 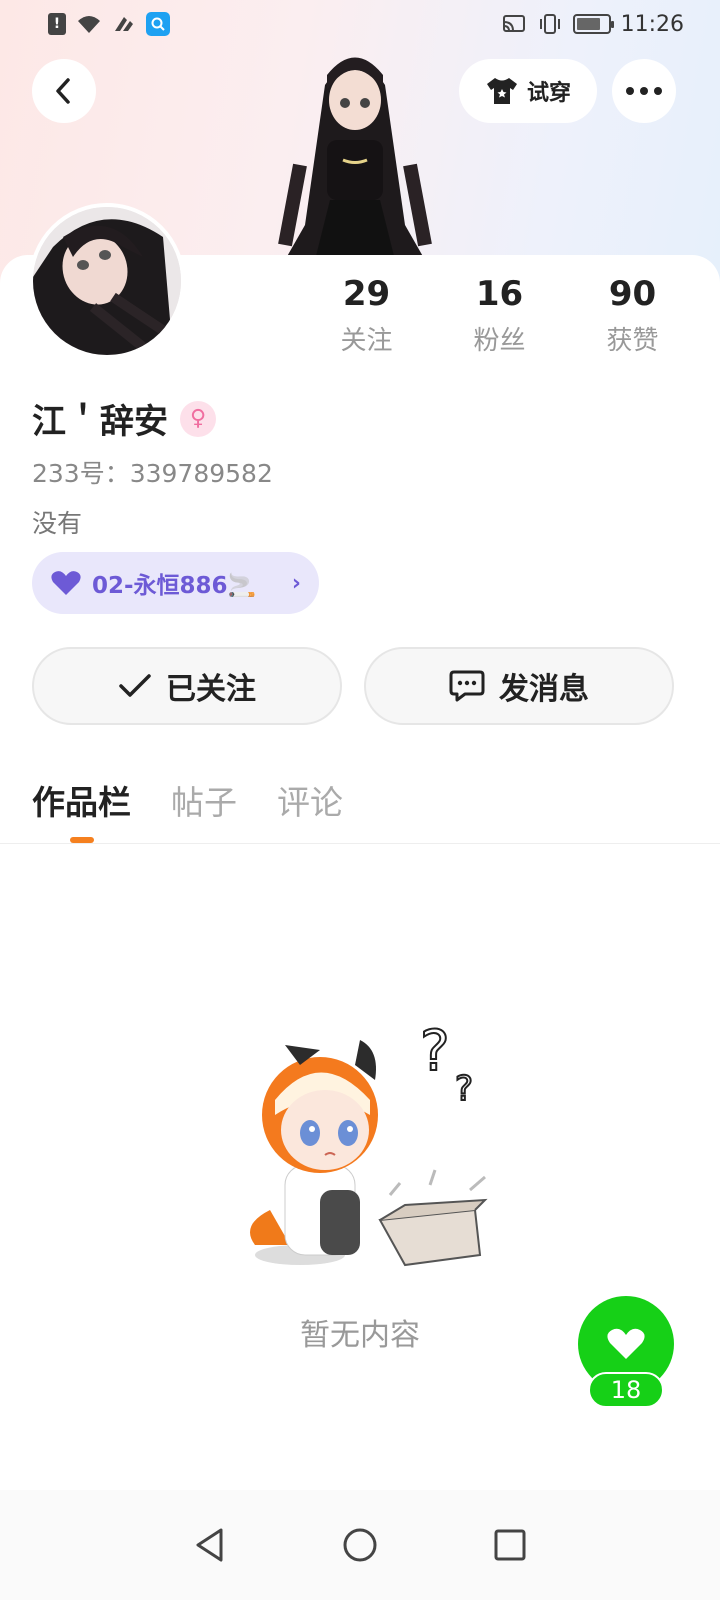 I want to click on name-row: 江＇辞安 ♀, so click(x=124, y=418).